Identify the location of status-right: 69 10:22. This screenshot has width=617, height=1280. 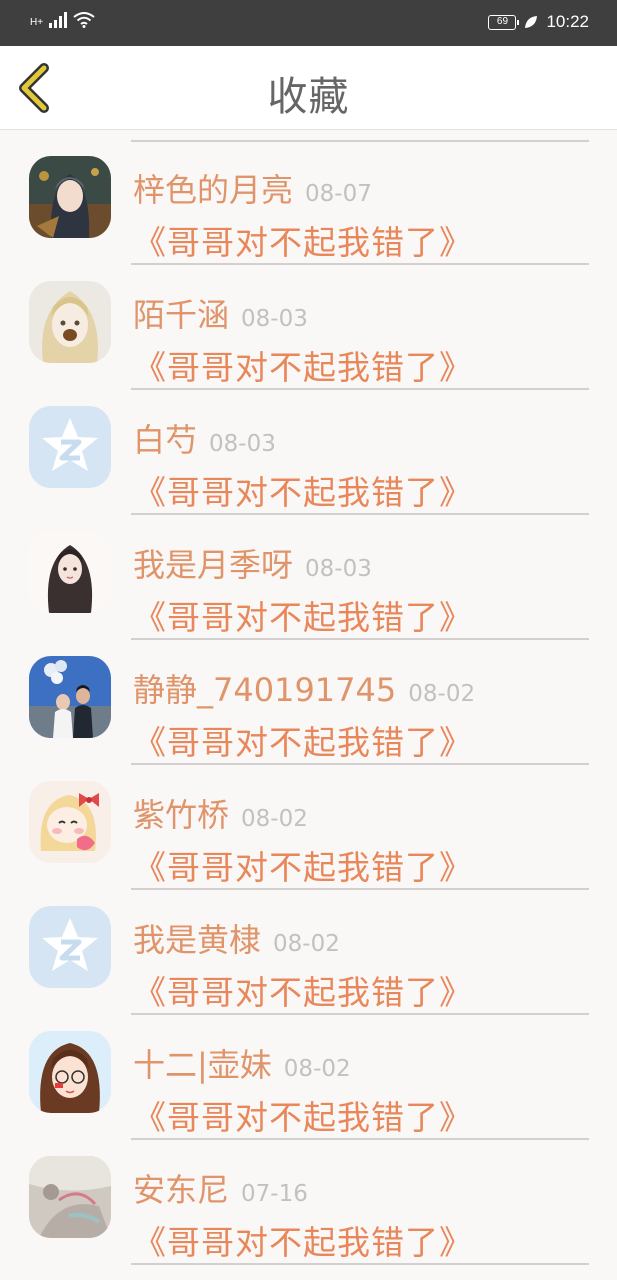
(538, 22).